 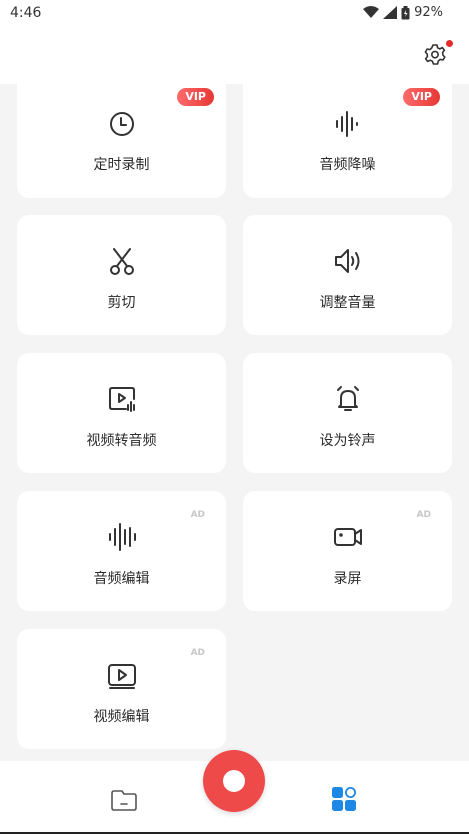 What do you see at coordinates (428, 12) in the screenshot?
I see `battery-level: 92%` at bounding box center [428, 12].